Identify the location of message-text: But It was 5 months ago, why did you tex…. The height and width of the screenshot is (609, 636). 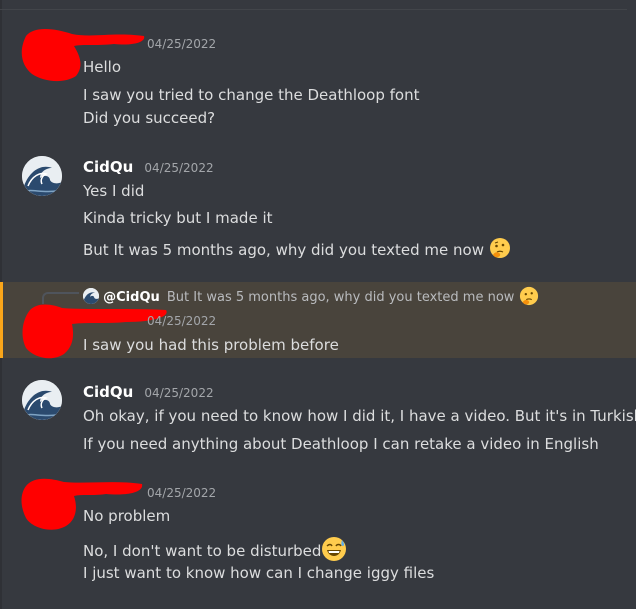
(283, 250).